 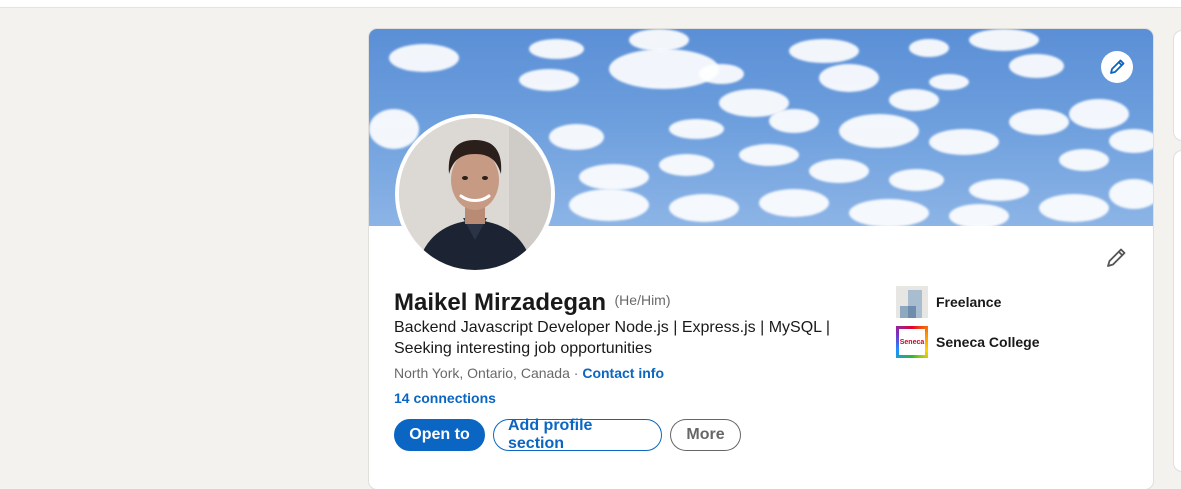 I want to click on pronouns: (He/Him), so click(x=642, y=300).